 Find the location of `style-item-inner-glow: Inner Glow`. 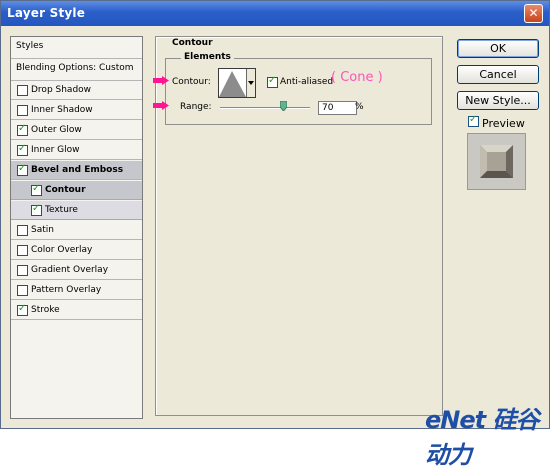

style-item-inner-glow: Inner Glow is located at coordinates (76, 150).